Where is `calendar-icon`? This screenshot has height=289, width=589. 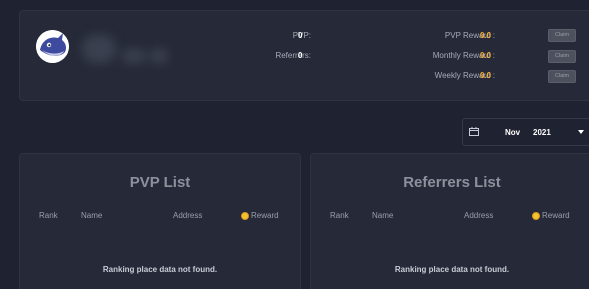
calendar-icon is located at coordinates (474, 131).